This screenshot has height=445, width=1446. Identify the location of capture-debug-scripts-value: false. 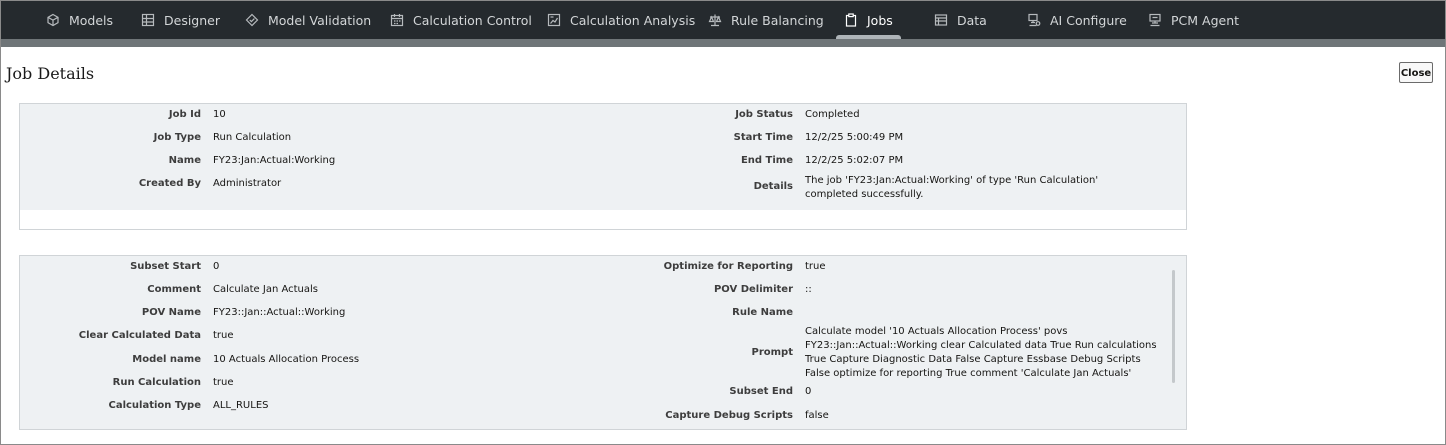
(817, 415).